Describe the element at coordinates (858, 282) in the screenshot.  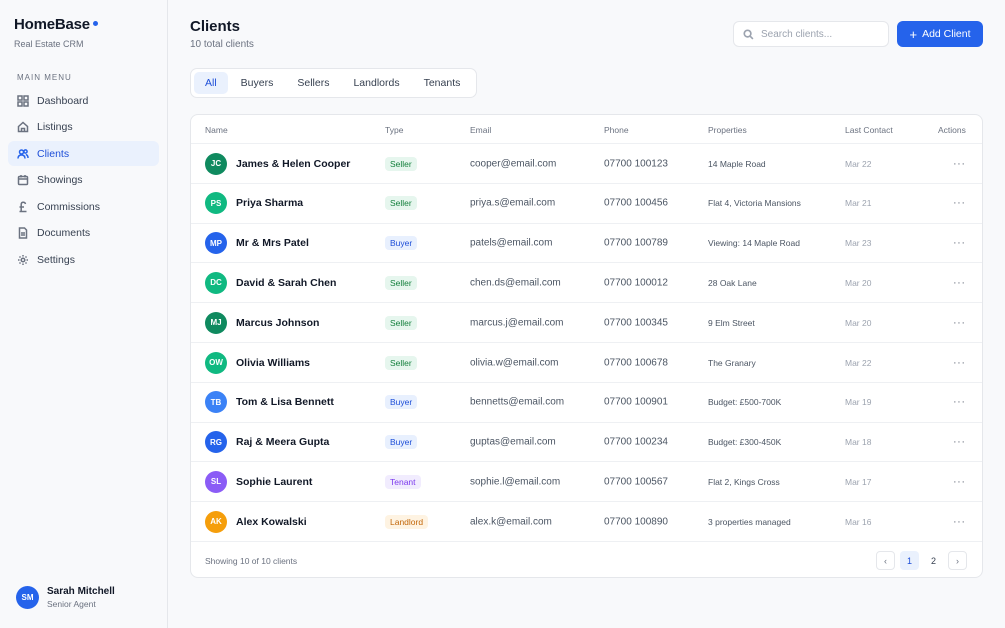
I see `last-contact: Mar 20` at that location.